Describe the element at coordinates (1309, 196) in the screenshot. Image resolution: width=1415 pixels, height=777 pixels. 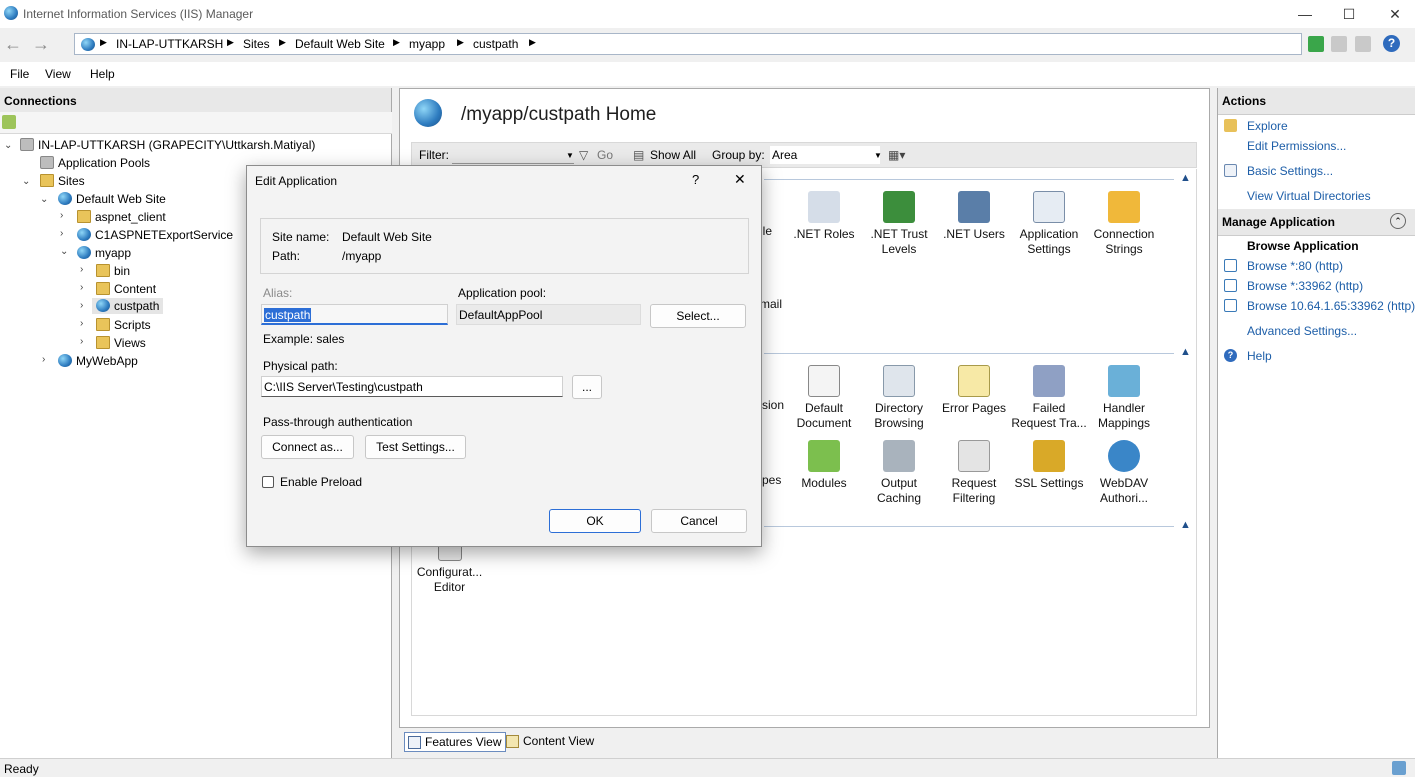
I see `action-view-virtual-directories: View Virtual Directories` at that location.